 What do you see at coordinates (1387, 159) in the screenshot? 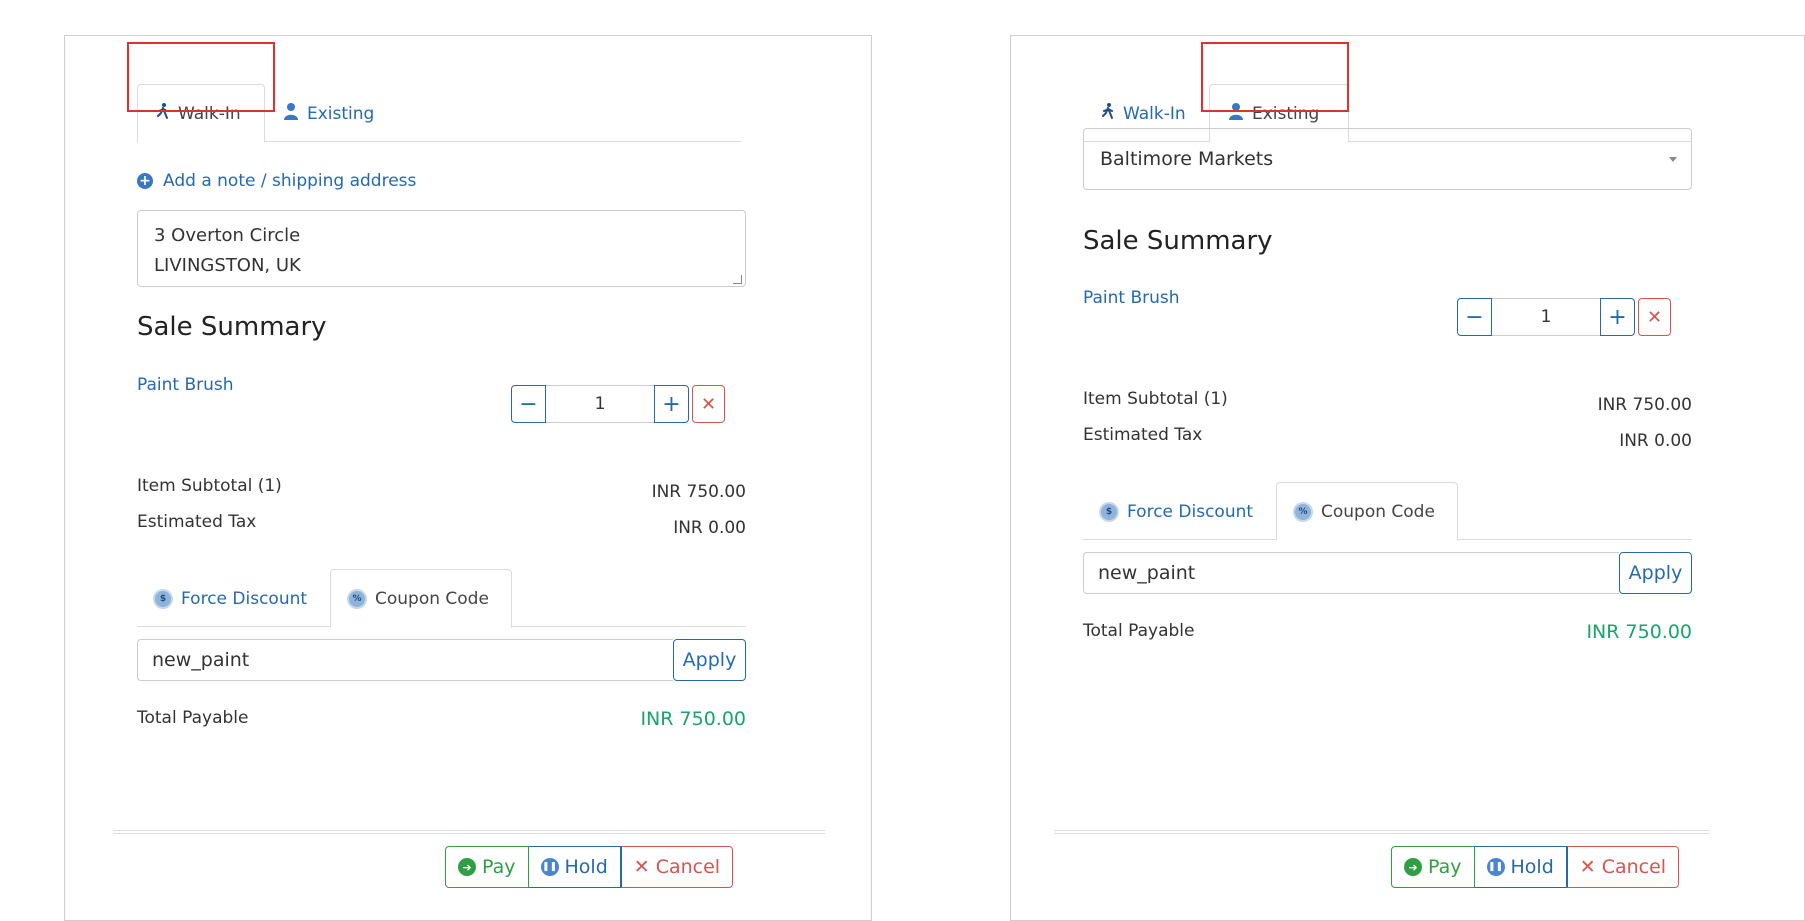
I see `customer-select: Baltimore Markets` at bounding box center [1387, 159].